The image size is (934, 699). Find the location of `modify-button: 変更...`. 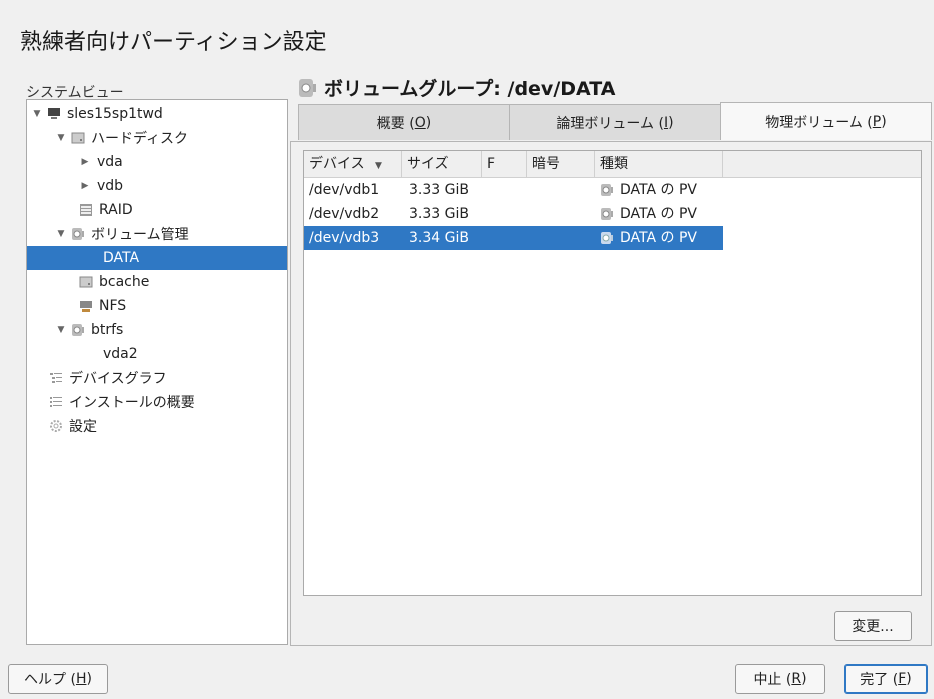

modify-button: 変更... is located at coordinates (873, 626).